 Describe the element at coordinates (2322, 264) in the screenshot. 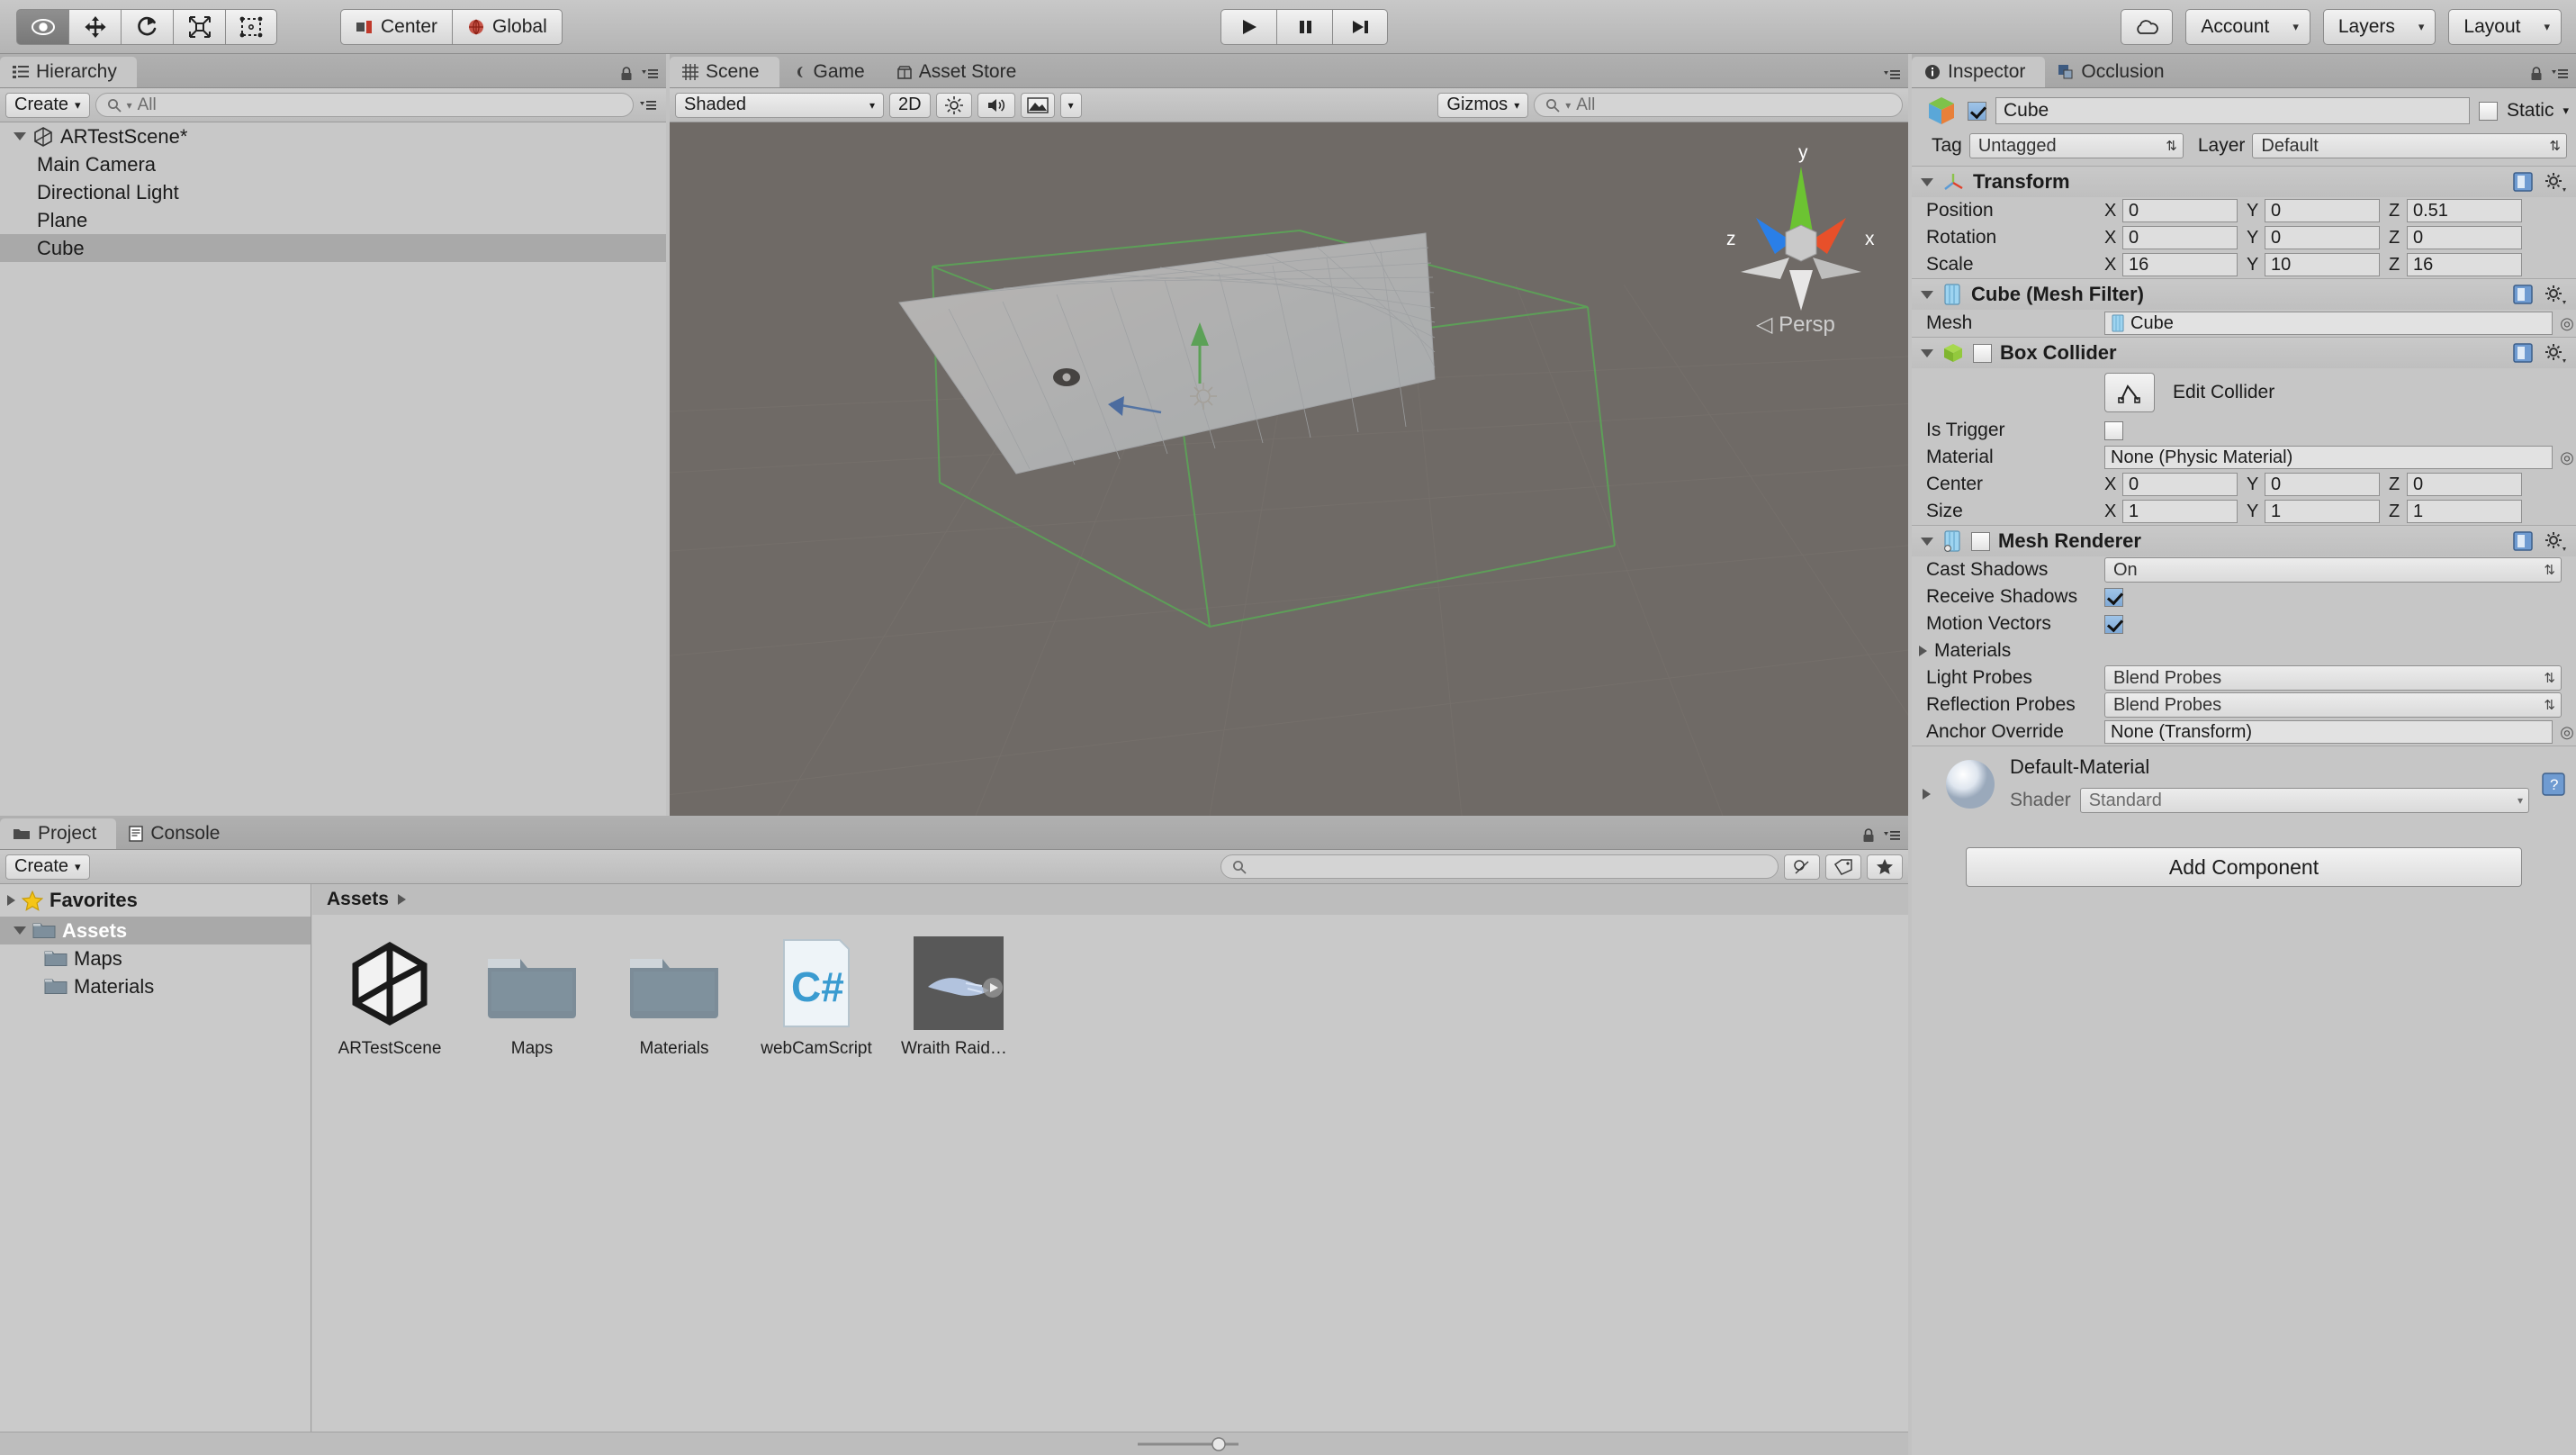

I see `field-y: 10` at that location.